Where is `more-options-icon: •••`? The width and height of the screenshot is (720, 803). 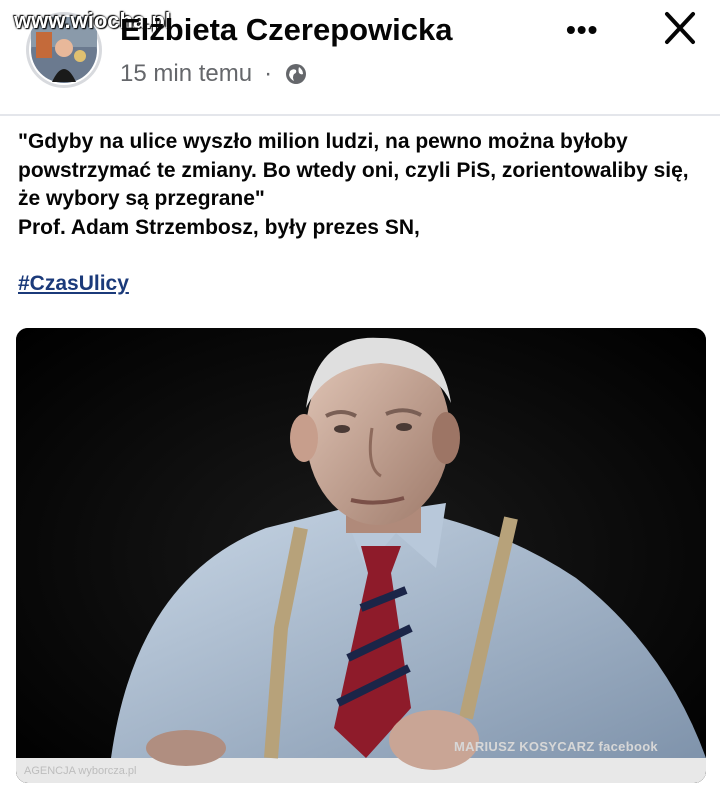
more-options-icon: ••• is located at coordinates (582, 30).